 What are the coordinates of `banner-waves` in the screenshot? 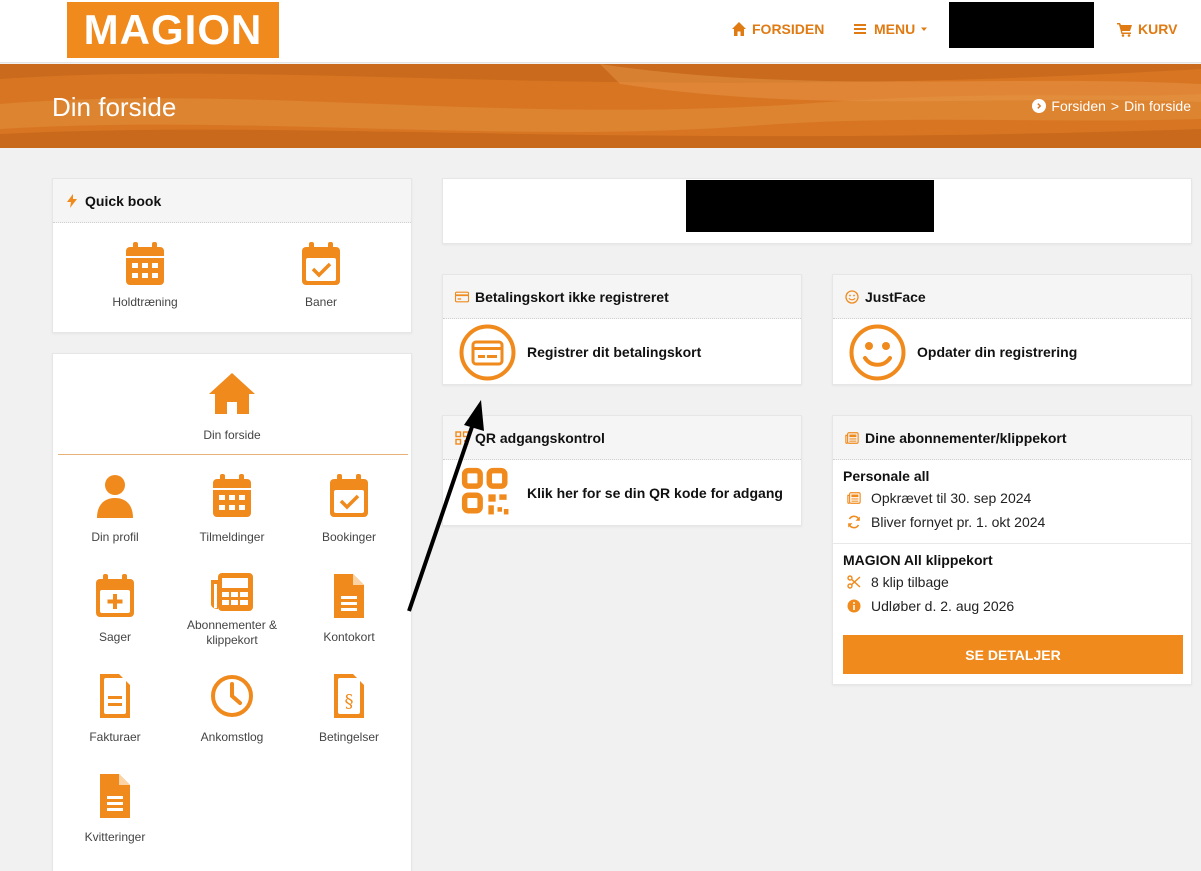 It's located at (600, 106).